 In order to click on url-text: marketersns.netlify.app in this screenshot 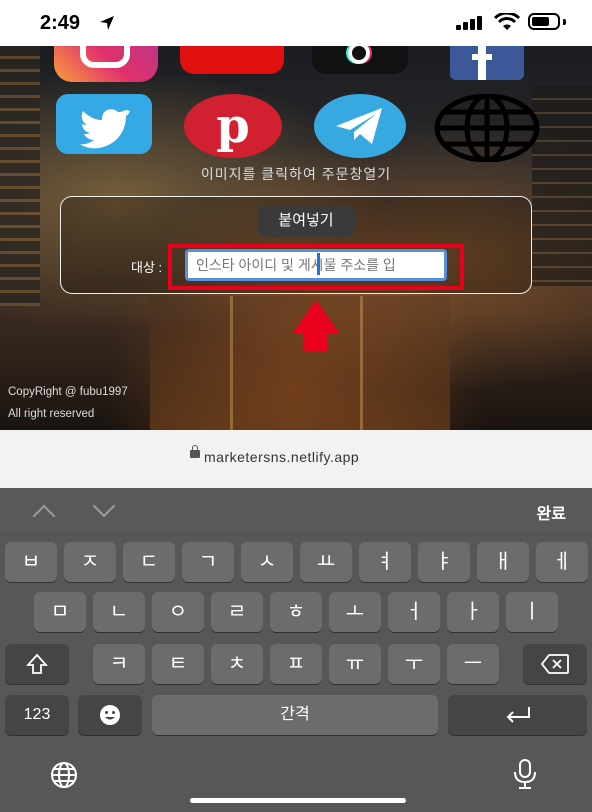, I will do `click(282, 457)`.